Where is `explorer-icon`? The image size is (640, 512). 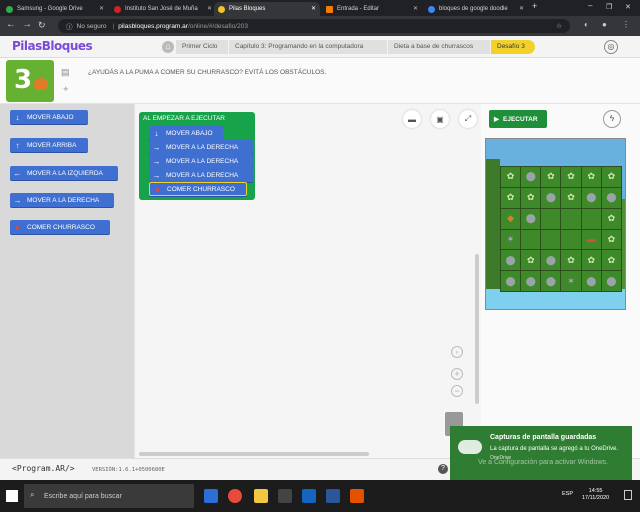 explorer-icon is located at coordinates (261, 496).